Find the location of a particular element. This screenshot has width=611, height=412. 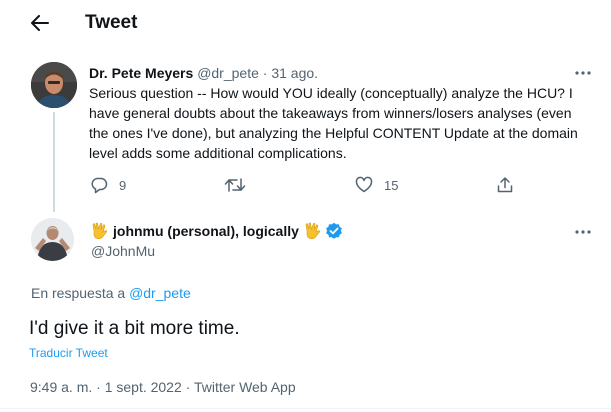

verified-badge-icon is located at coordinates (334, 230).